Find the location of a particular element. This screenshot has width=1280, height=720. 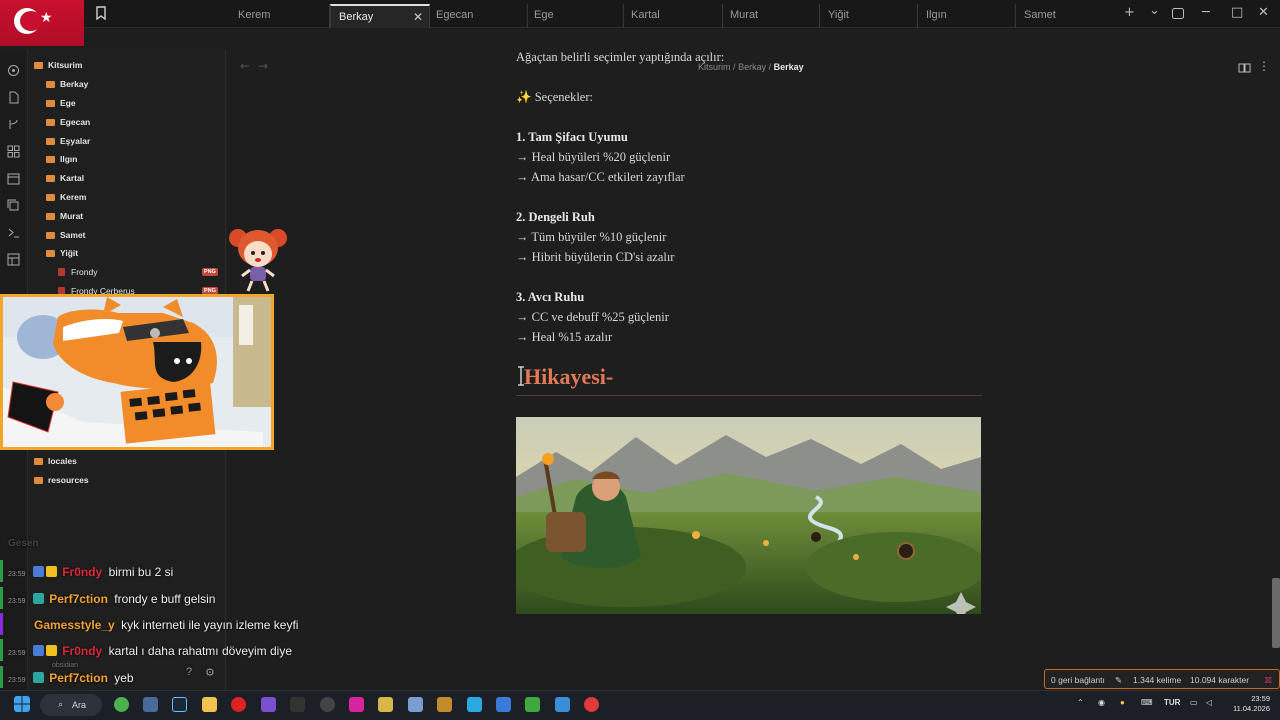

xbox-icon is located at coordinates (121, 704).